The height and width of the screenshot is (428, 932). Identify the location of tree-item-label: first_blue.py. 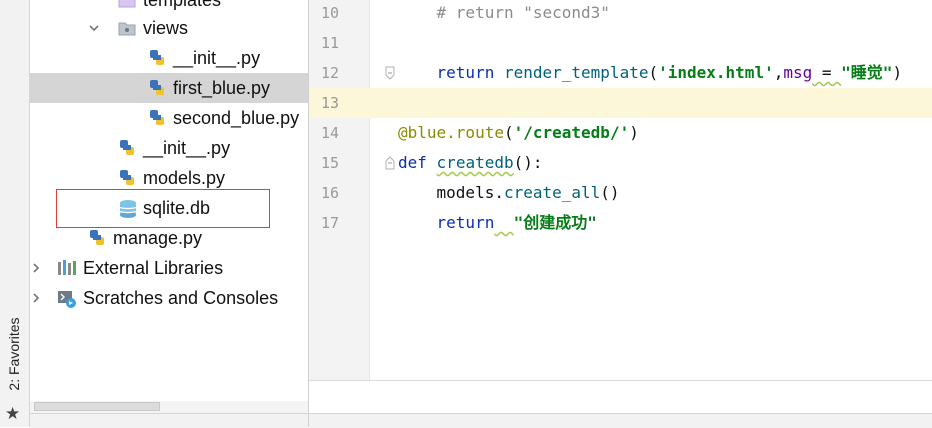
(222, 88).